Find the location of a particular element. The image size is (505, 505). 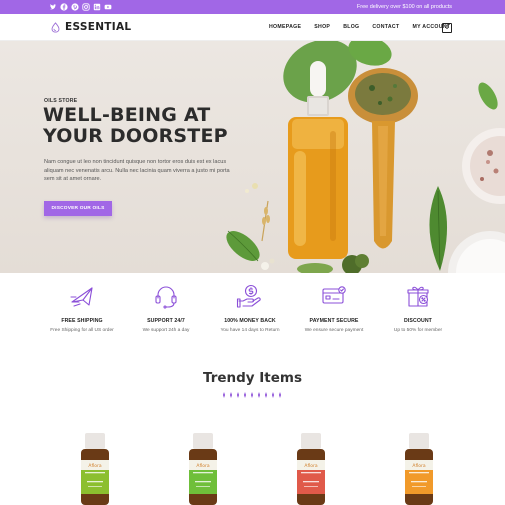

discover-oils-button: DISCOVER OUR OILS is located at coordinates (78, 208).